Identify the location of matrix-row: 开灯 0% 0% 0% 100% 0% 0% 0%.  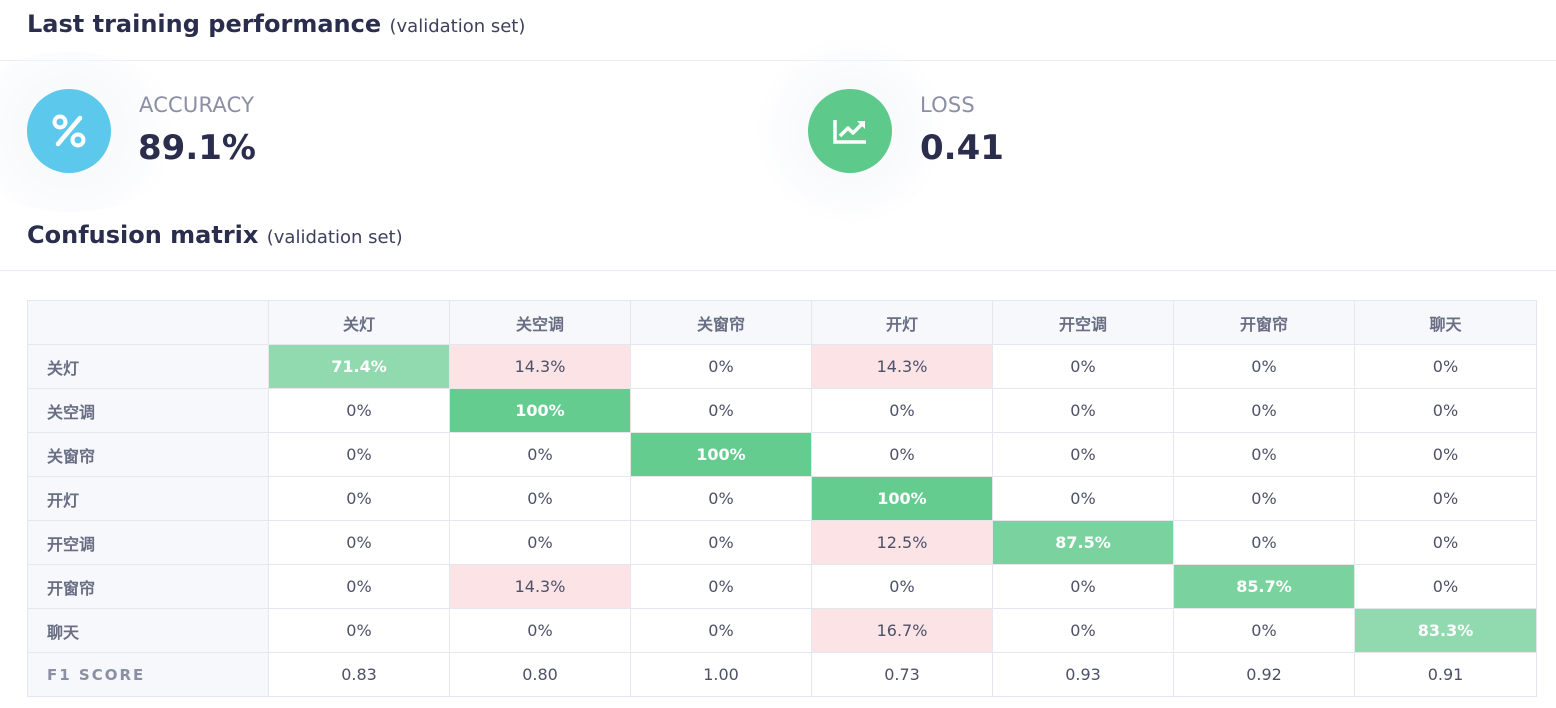
(782, 498).